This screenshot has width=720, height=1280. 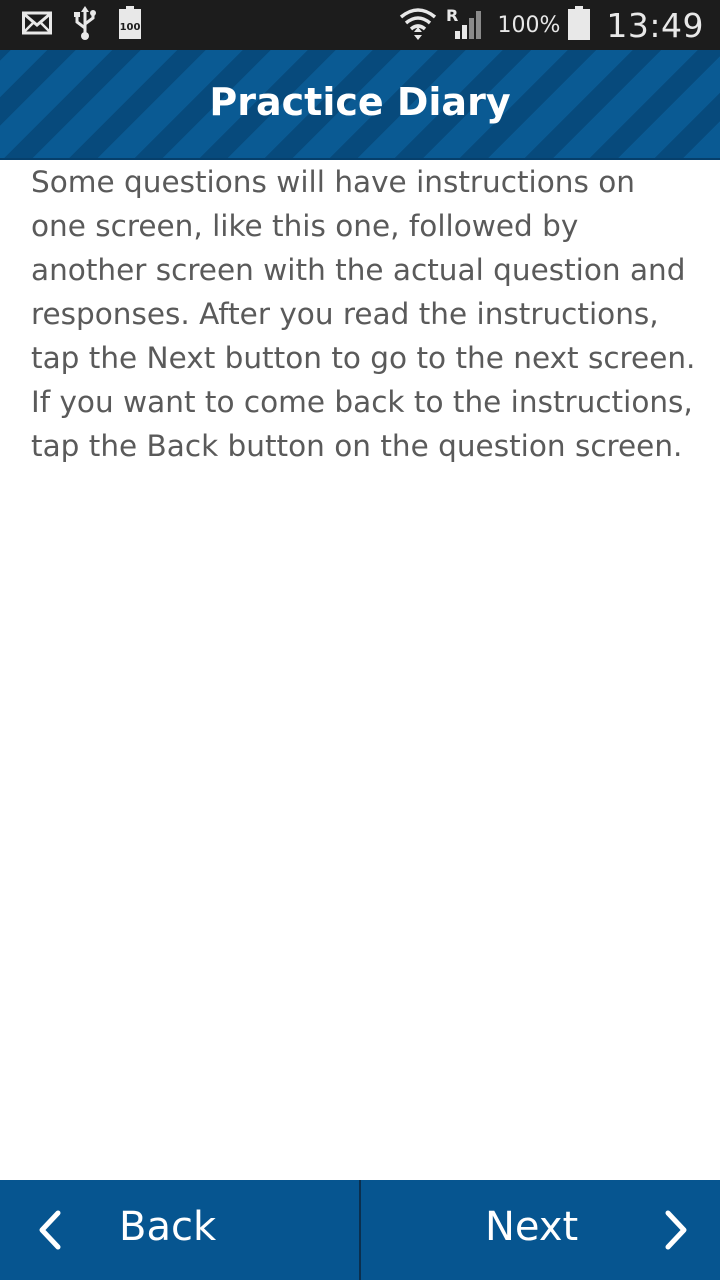 What do you see at coordinates (418, 25) in the screenshot?
I see `wifi-icon` at bounding box center [418, 25].